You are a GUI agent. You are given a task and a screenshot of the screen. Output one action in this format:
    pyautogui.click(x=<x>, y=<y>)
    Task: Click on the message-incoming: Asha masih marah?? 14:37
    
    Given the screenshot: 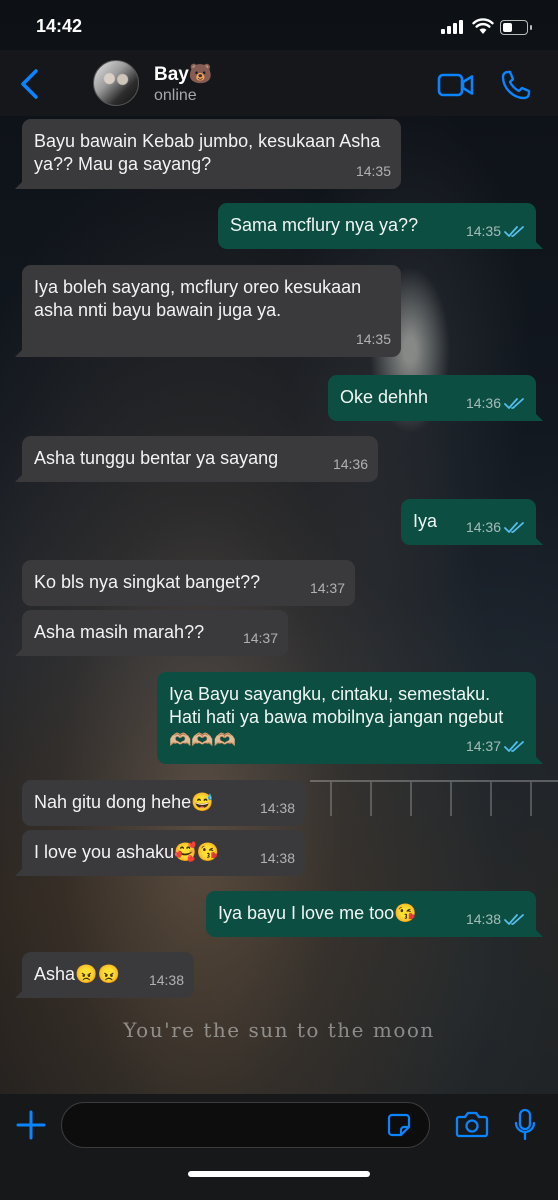 What is the action you would take?
    pyautogui.click(x=151, y=633)
    